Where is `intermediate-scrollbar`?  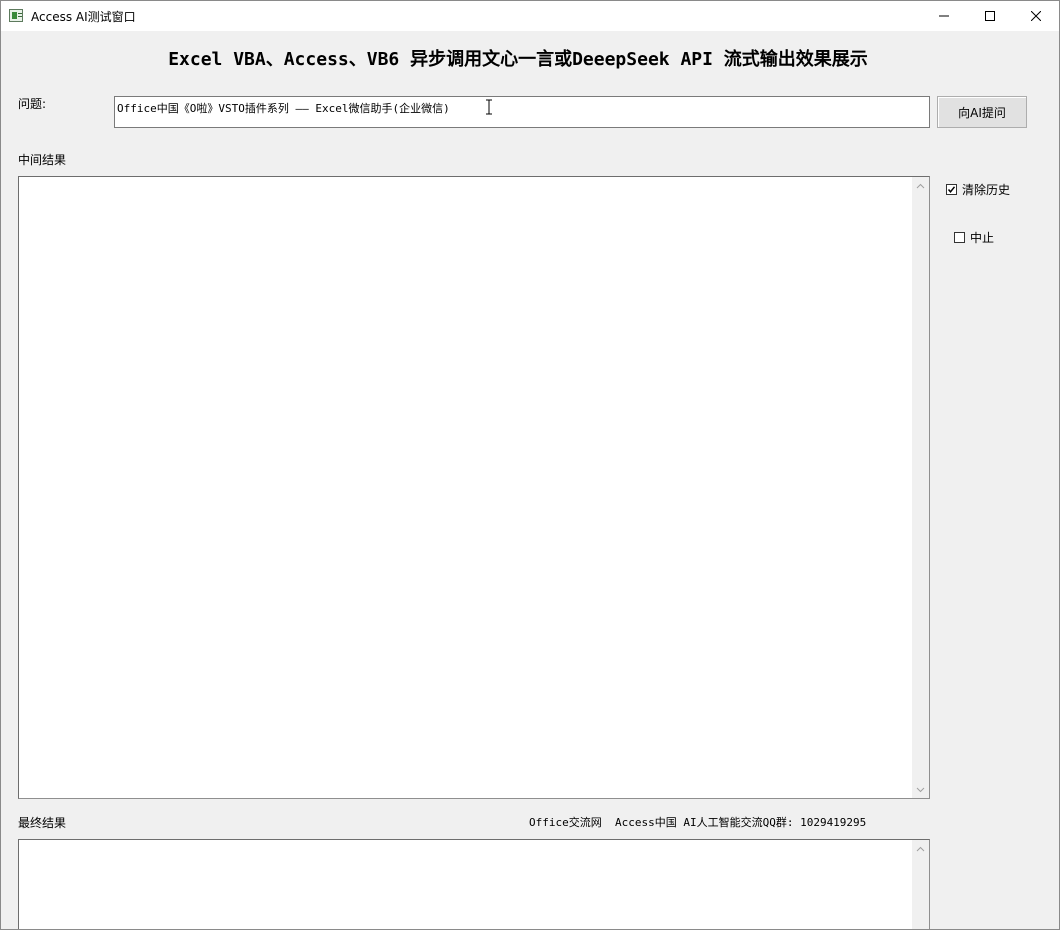
intermediate-scrollbar is located at coordinates (920, 487).